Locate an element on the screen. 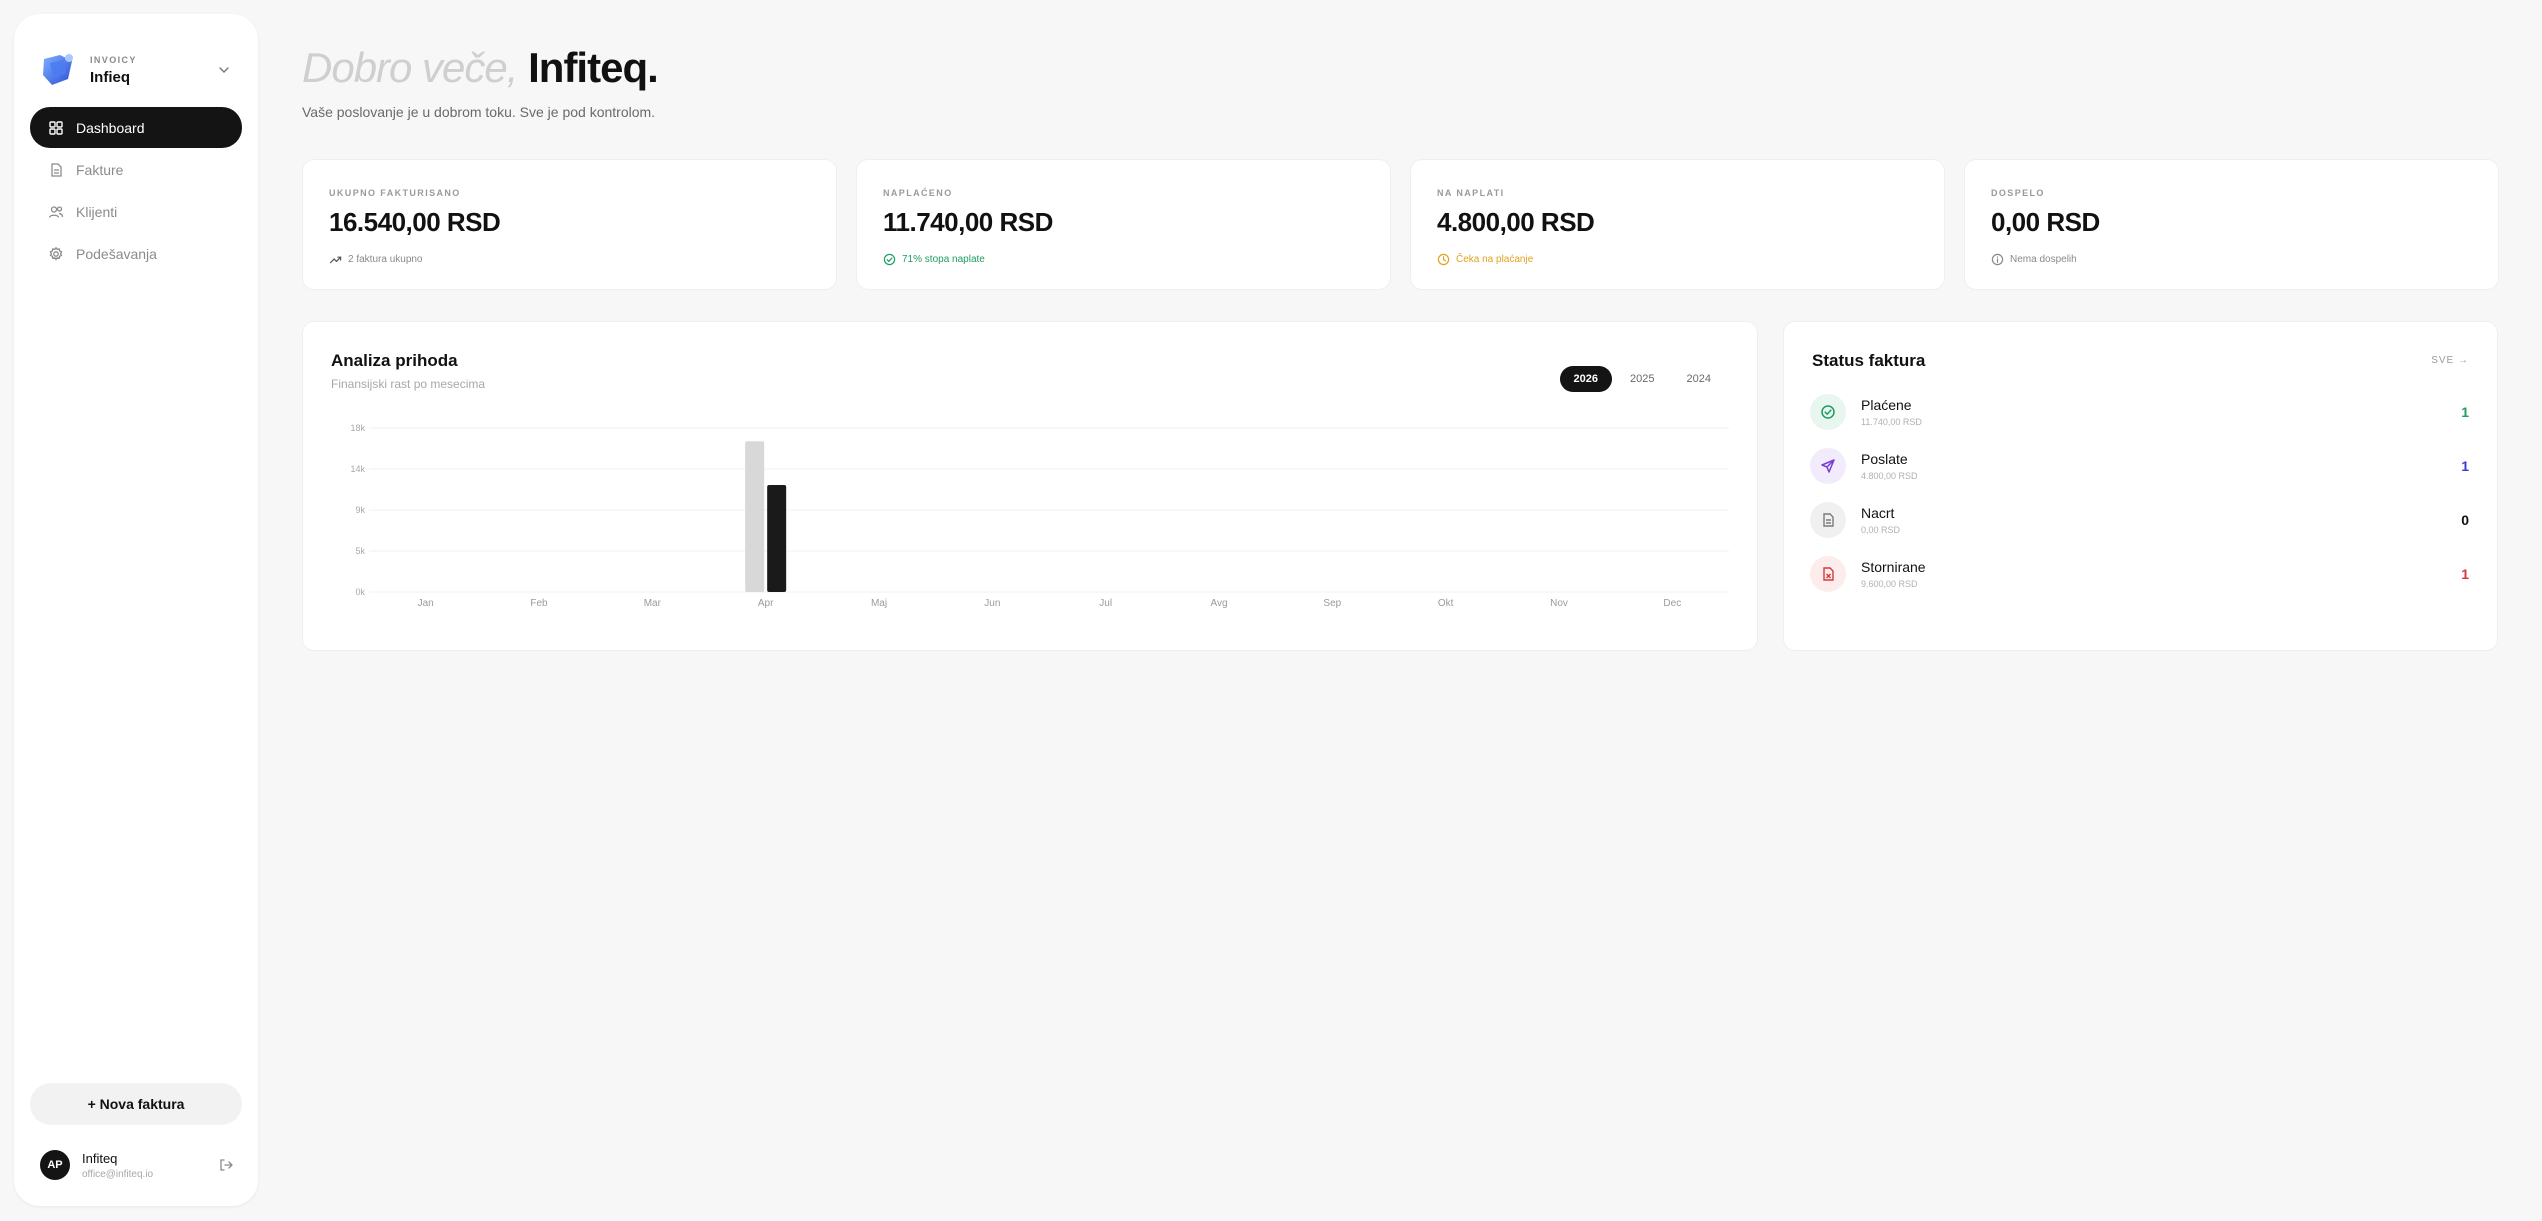  status-name: Nacrt is located at coordinates (1878, 513).